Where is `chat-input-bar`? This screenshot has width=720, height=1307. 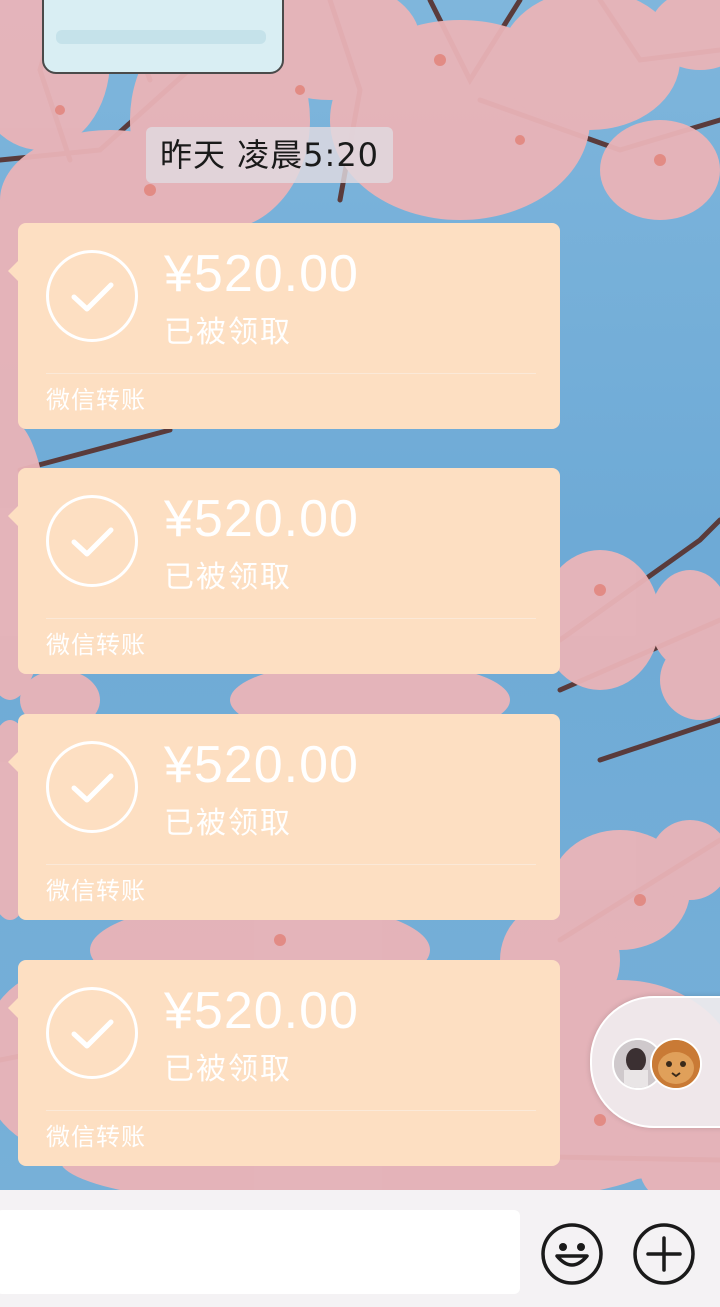
chat-input-bar is located at coordinates (360, 1248).